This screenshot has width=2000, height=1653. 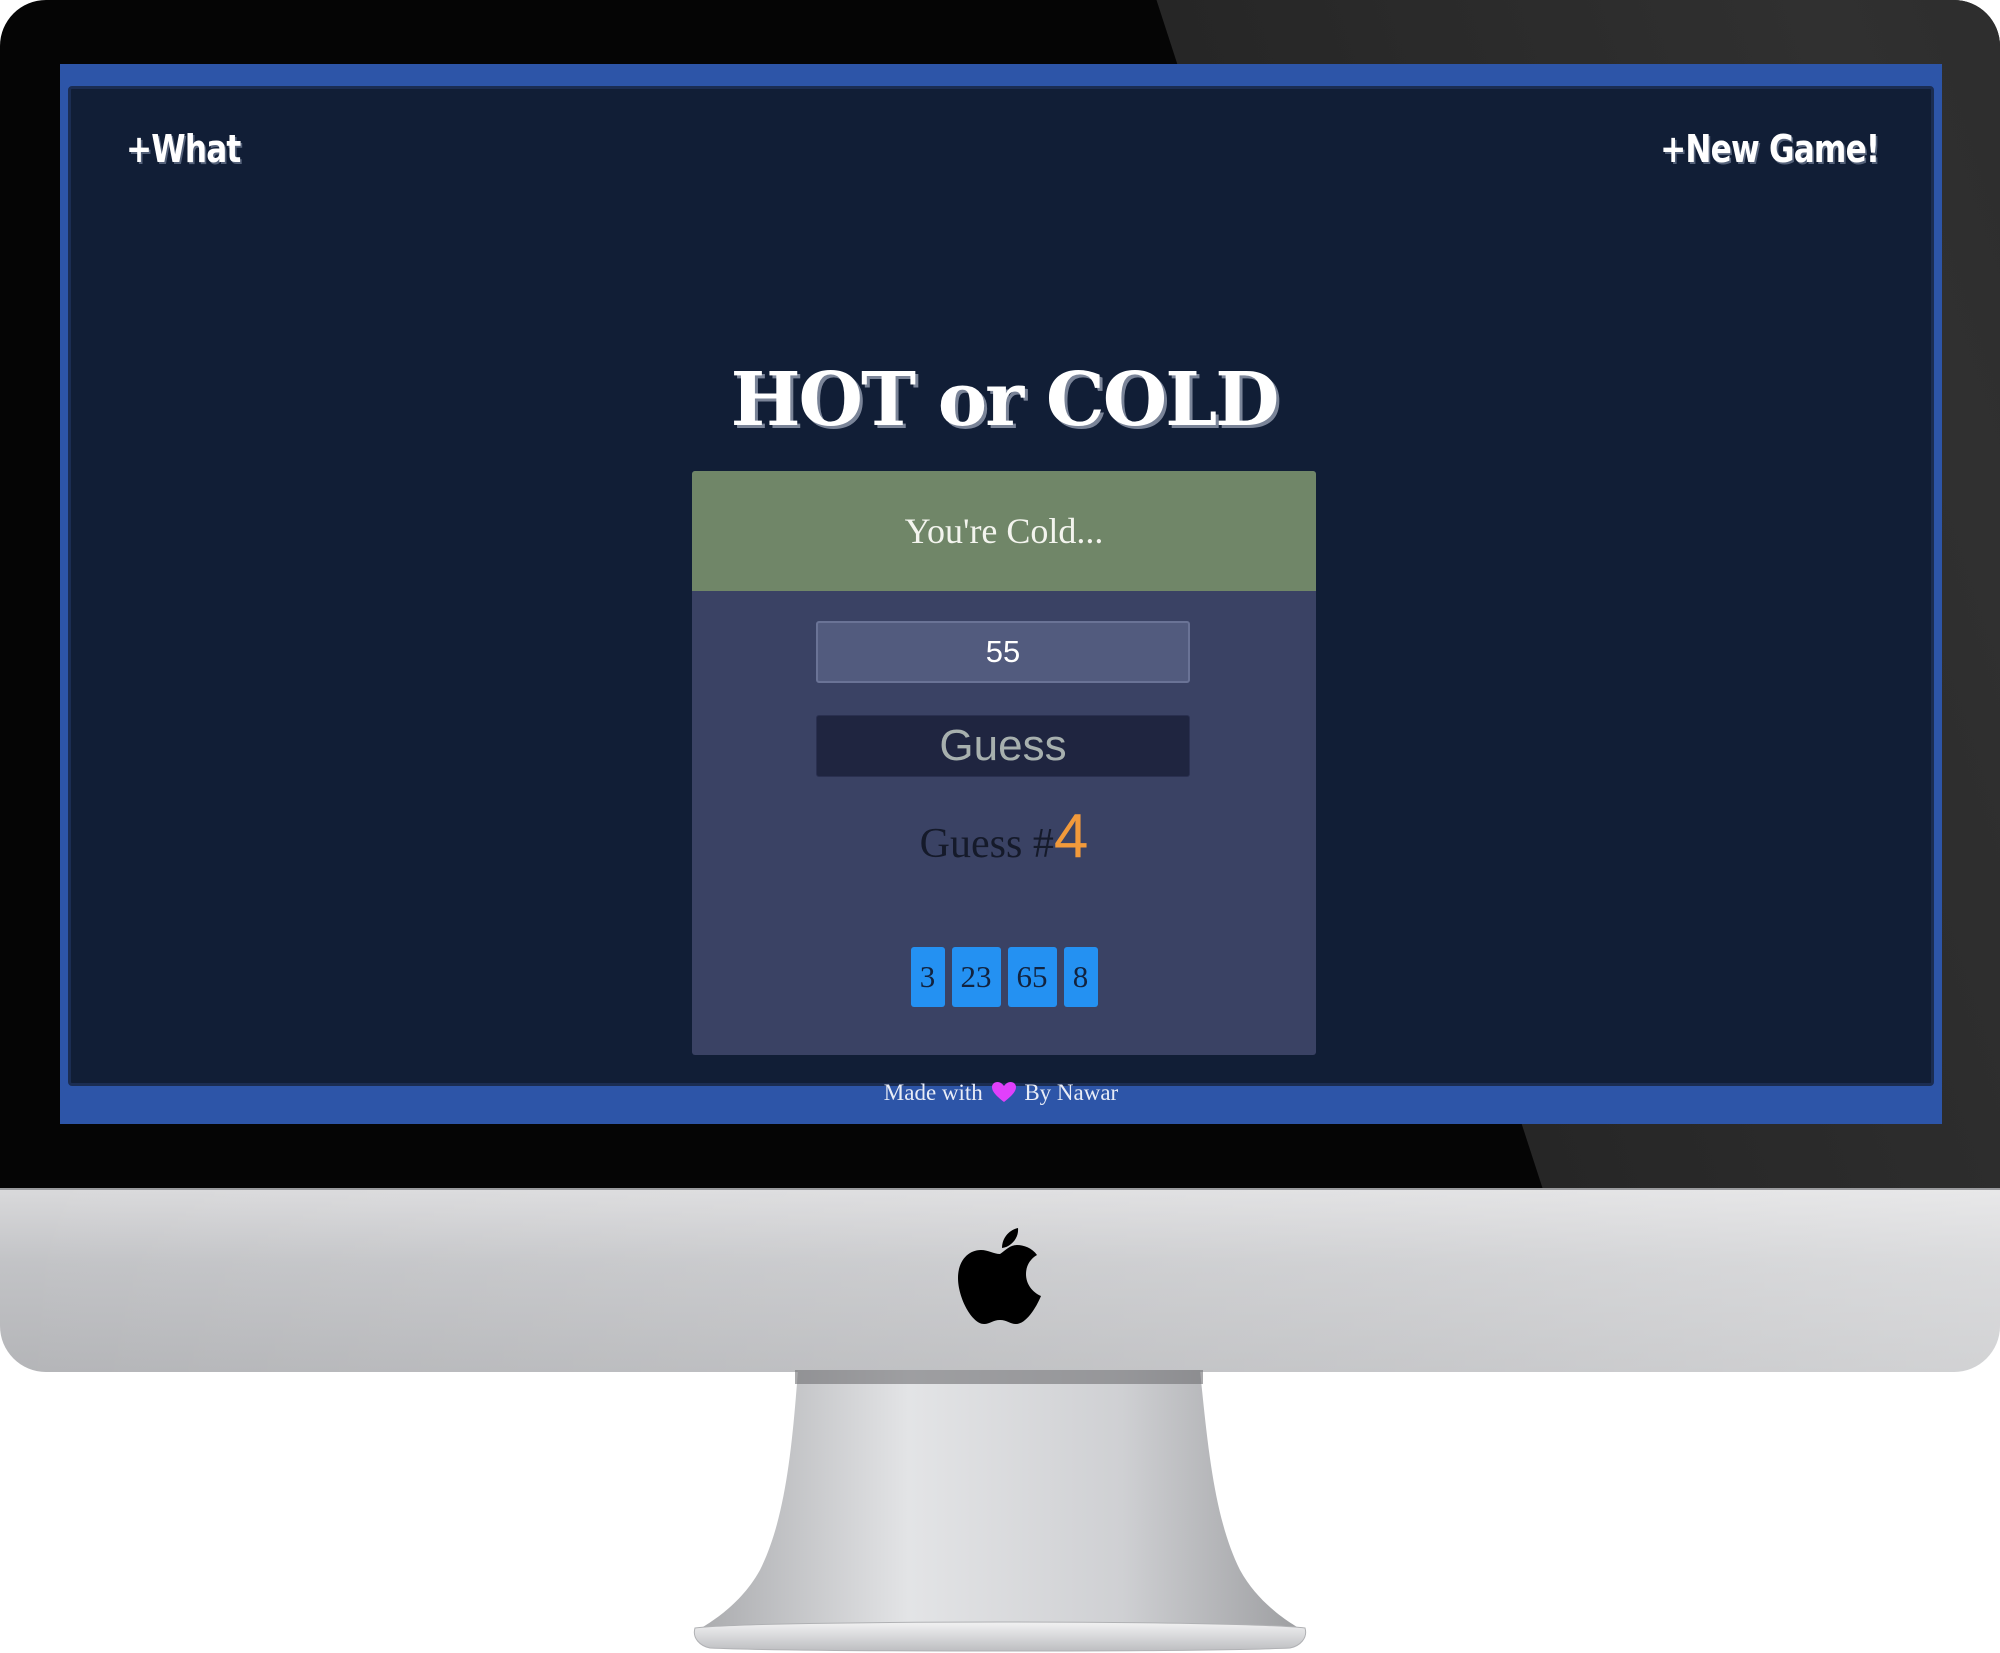 I want to click on game-card: You're Cold... Guess Guess #4 3 23 65 8, so click(x=1004, y=763).